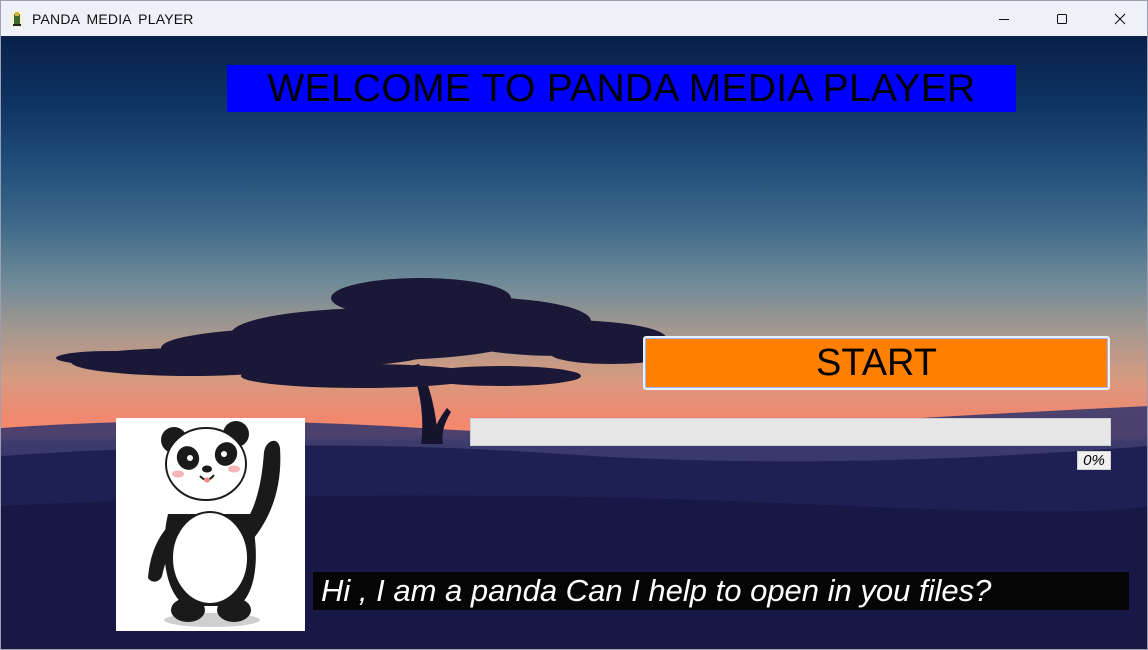 The image size is (1148, 650). What do you see at coordinates (1094, 460) in the screenshot?
I see `progress-percent-label: 0%` at bounding box center [1094, 460].